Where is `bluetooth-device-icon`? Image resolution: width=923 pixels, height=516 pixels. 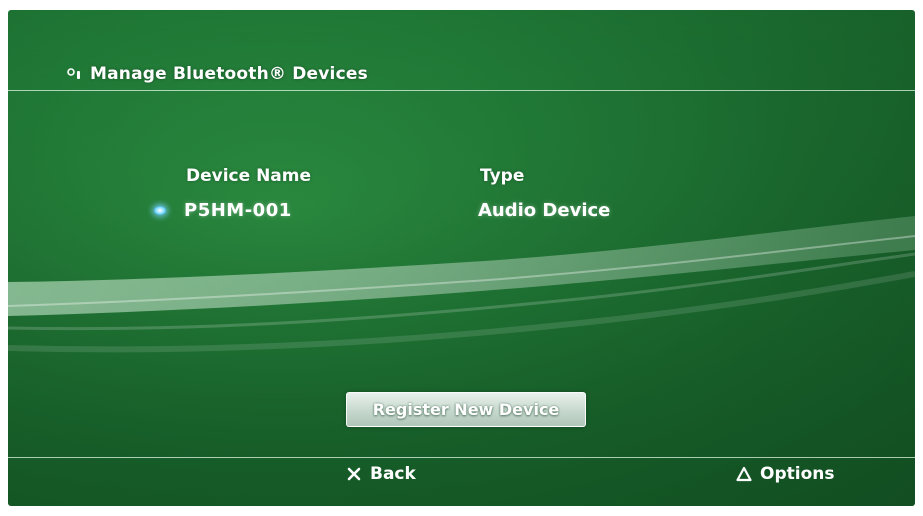
bluetooth-device-icon is located at coordinates (73, 73).